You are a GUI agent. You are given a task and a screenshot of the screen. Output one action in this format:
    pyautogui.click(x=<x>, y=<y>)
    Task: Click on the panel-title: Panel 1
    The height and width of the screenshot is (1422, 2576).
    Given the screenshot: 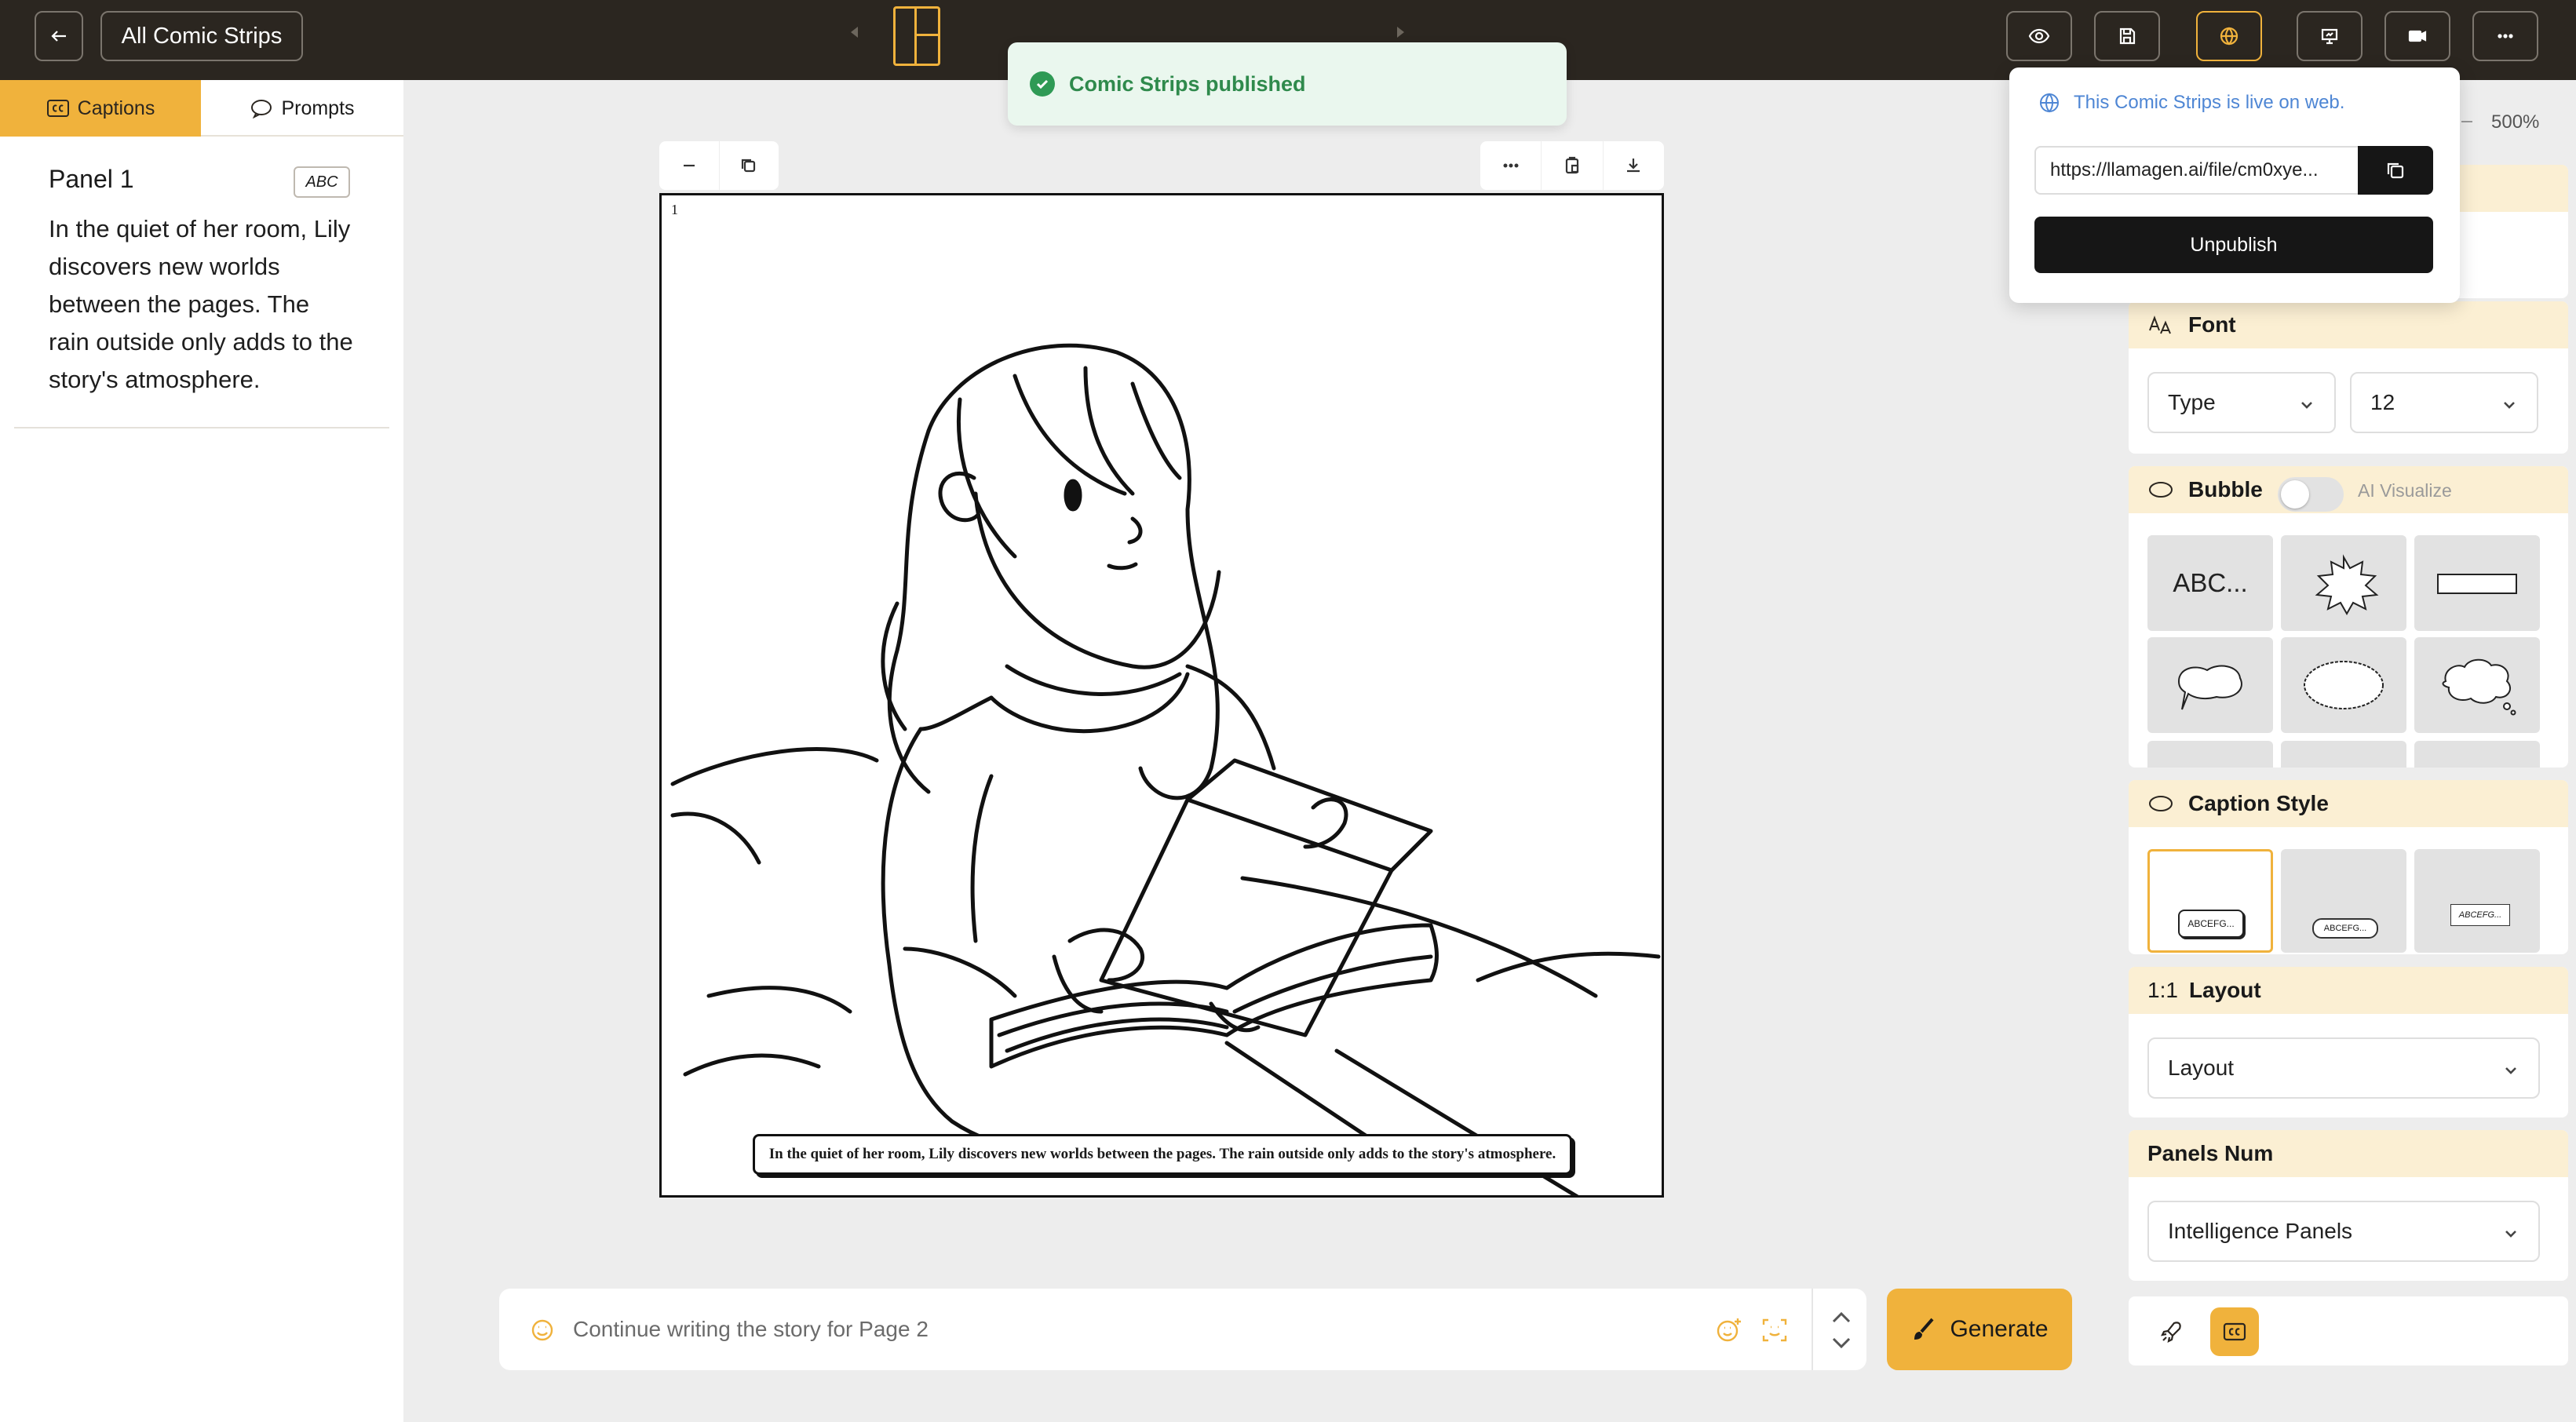 What is the action you would take?
    pyautogui.click(x=91, y=179)
    